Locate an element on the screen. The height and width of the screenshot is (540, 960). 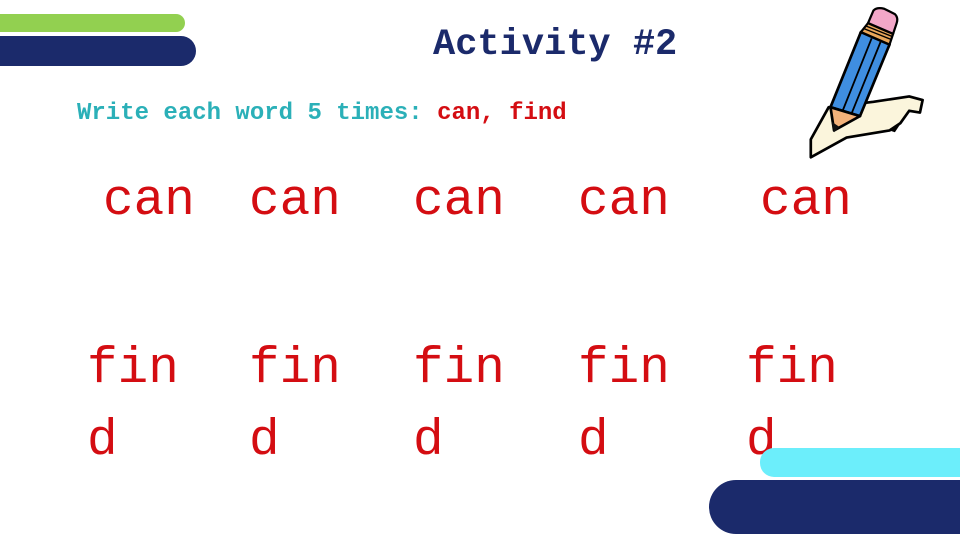
decorative-navy-bar-top is located at coordinates (98, 51).